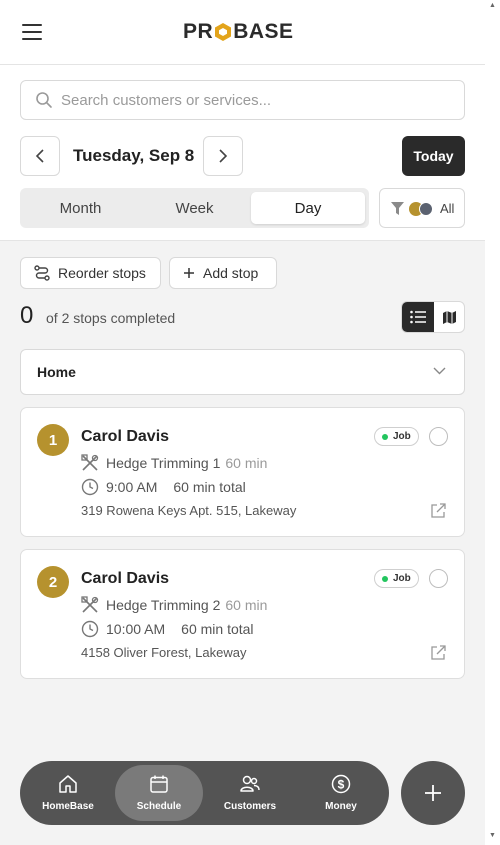  Describe the element at coordinates (164, 652) in the screenshot. I see `stop-address: 4158 Oliver Forest, Lakeway` at that location.